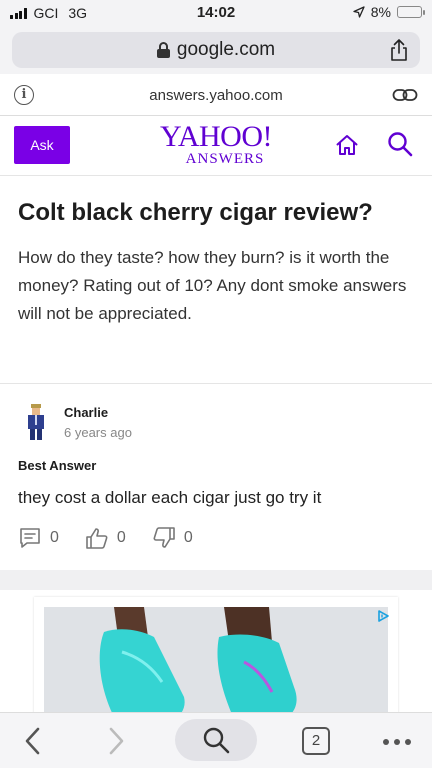 The image size is (432, 768). I want to click on amp-header: i answers.yahoo.com, so click(216, 95).